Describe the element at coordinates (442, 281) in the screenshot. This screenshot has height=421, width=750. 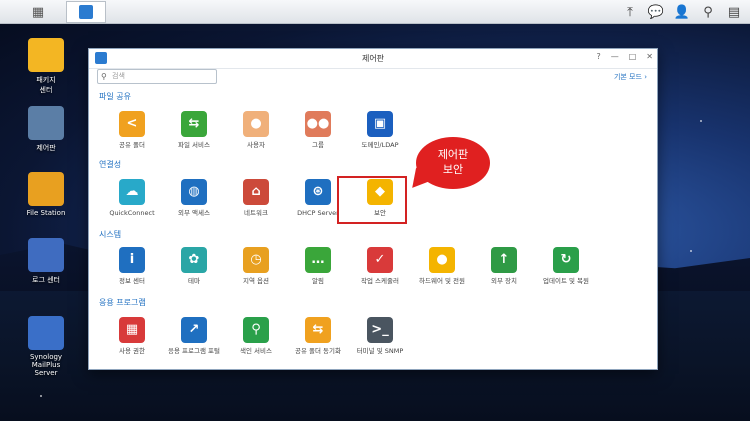
I see `item-label: 하드웨어 및 전원` at that location.